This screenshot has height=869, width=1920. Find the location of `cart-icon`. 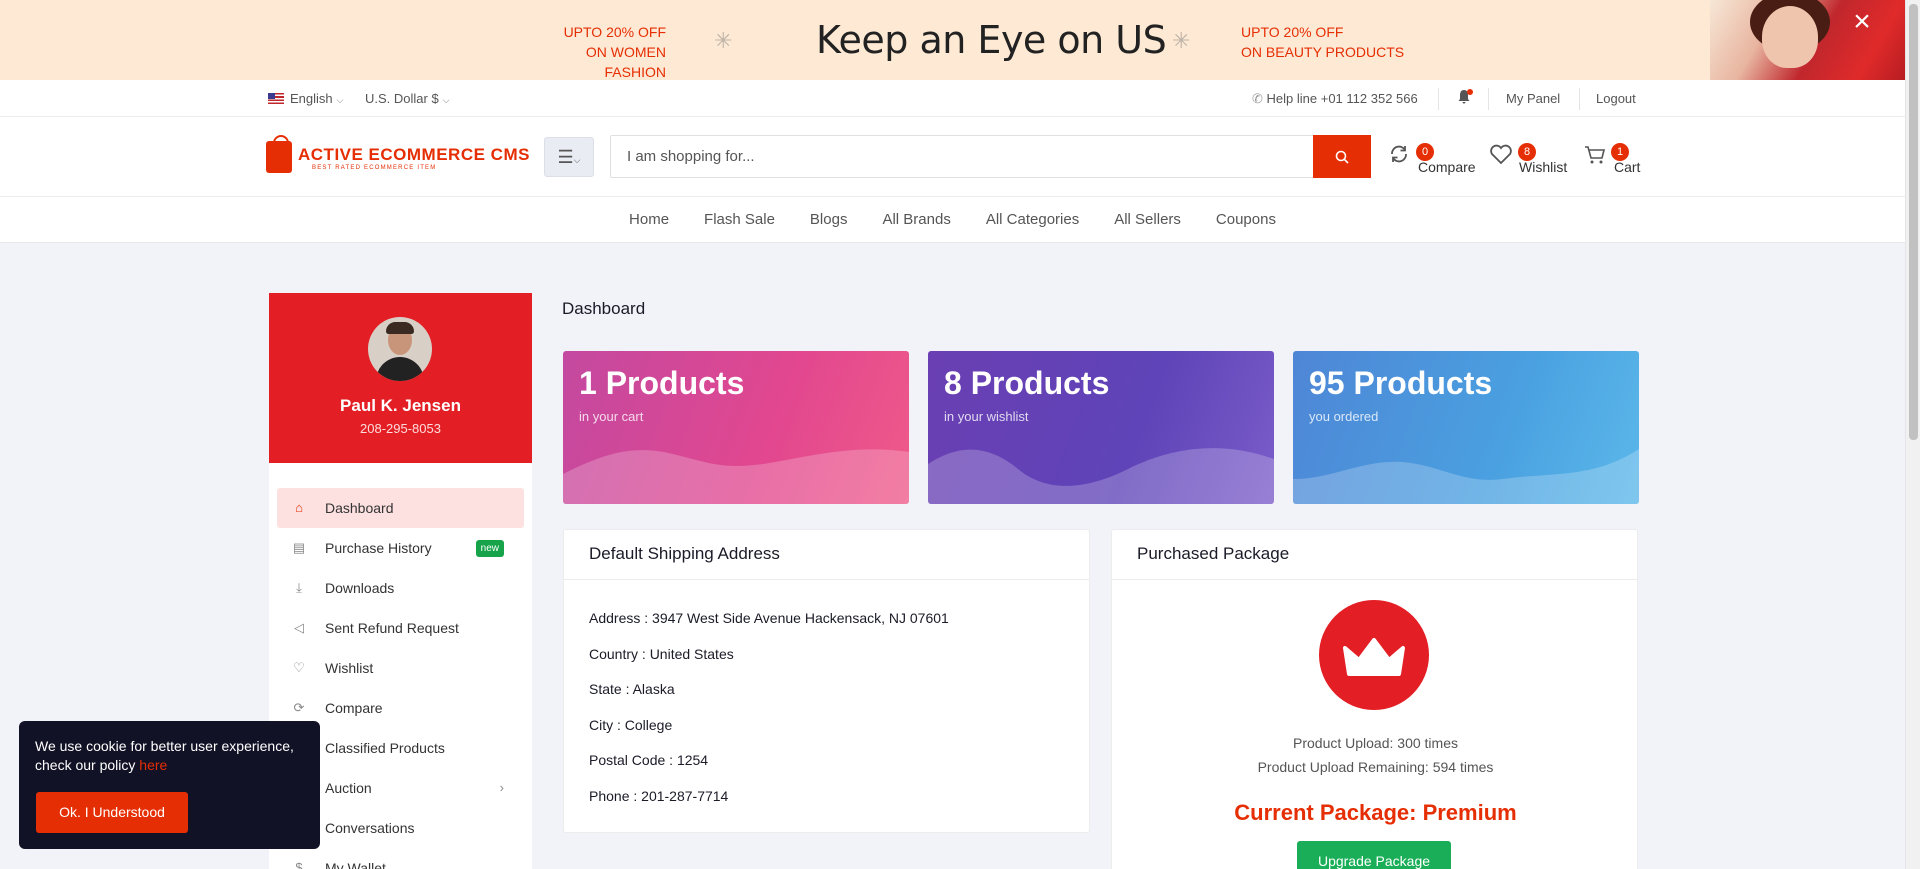

cart-icon is located at coordinates (1595, 155).